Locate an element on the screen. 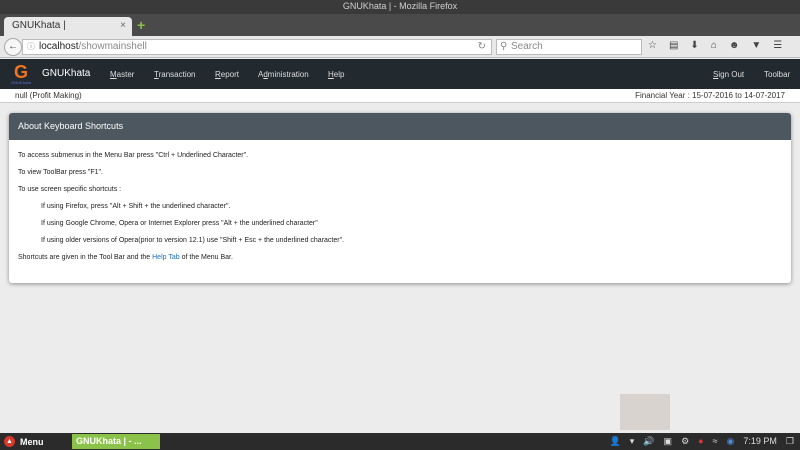 The image size is (800, 450). org-name: null (Profit Making) is located at coordinates (48, 95).